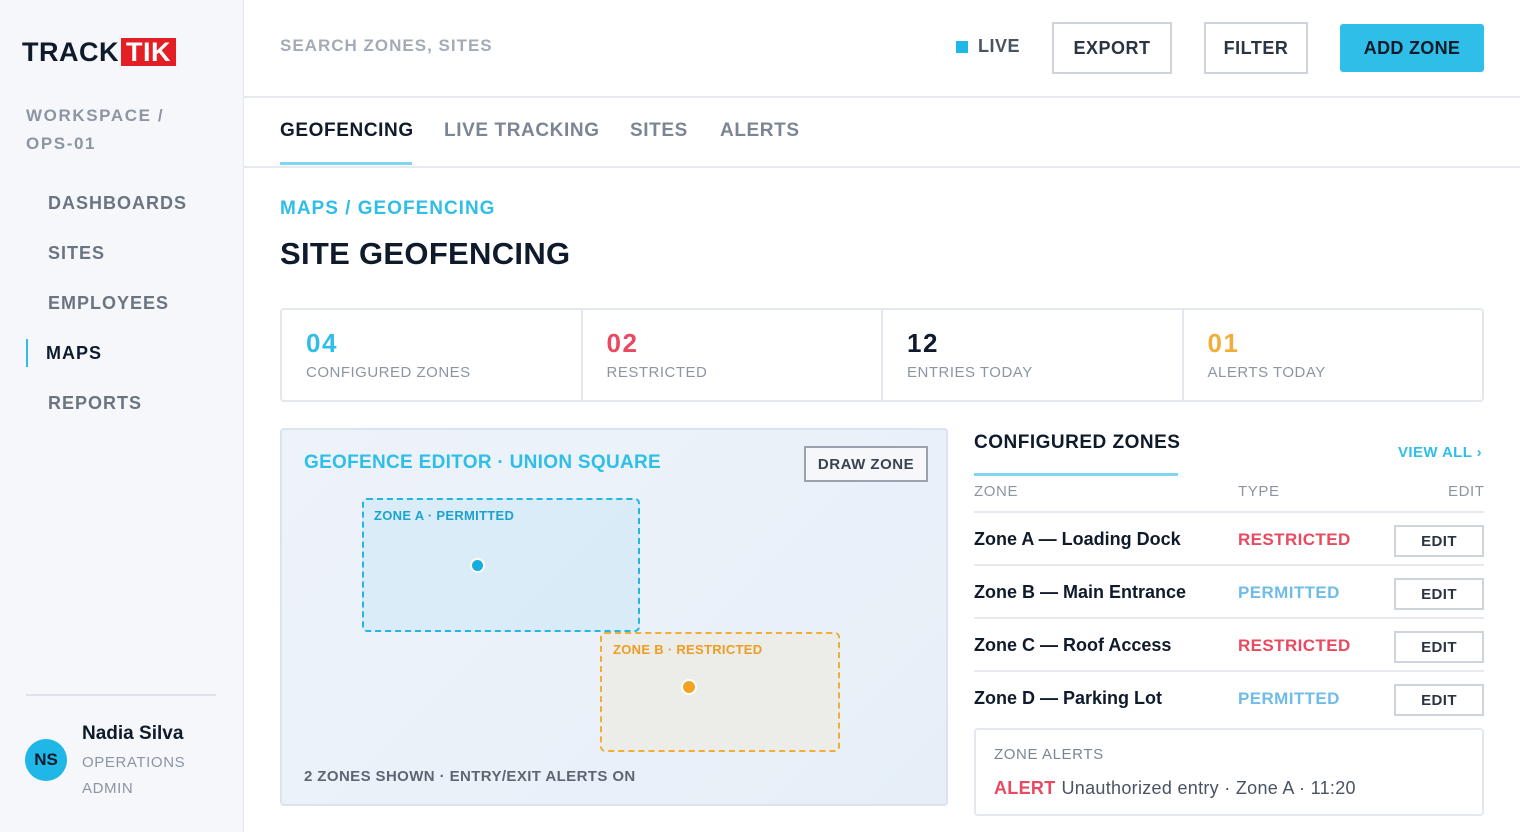 The image size is (1520, 832). Describe the element at coordinates (659, 131) in the screenshot. I see `tab-sites: SITES` at that location.